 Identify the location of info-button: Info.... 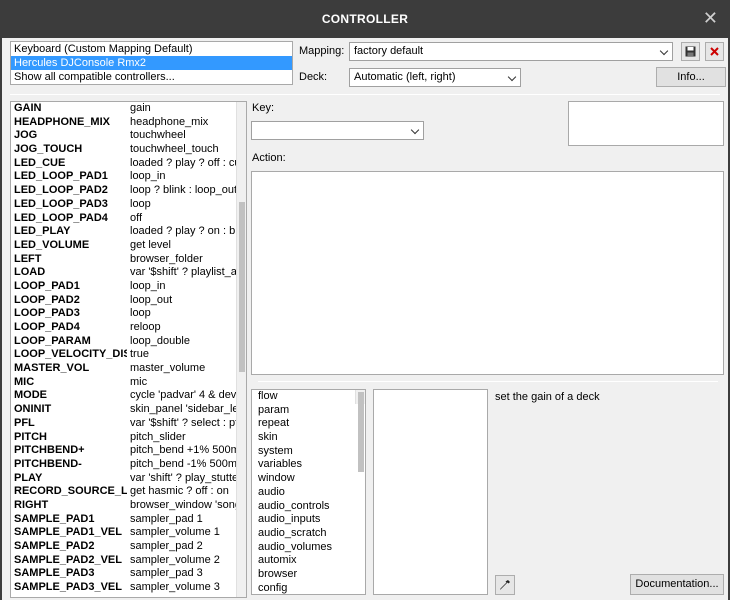
(691, 77).